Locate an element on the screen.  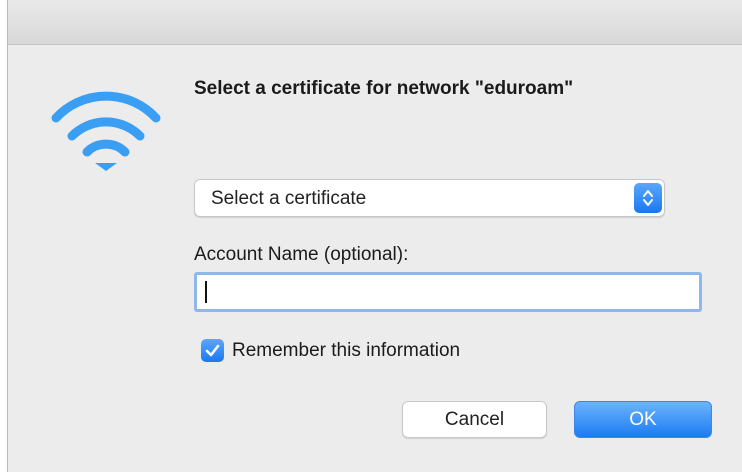
remember-checkbox is located at coordinates (212, 350).